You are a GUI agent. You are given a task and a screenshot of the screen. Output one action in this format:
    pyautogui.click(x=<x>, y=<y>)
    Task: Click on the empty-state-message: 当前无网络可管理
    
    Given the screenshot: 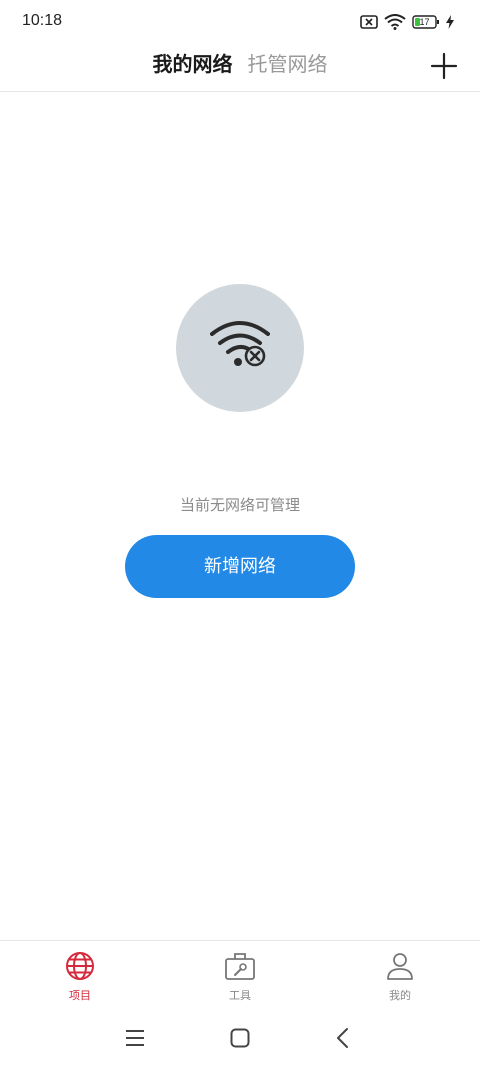 What is the action you would take?
    pyautogui.click(x=239, y=505)
    